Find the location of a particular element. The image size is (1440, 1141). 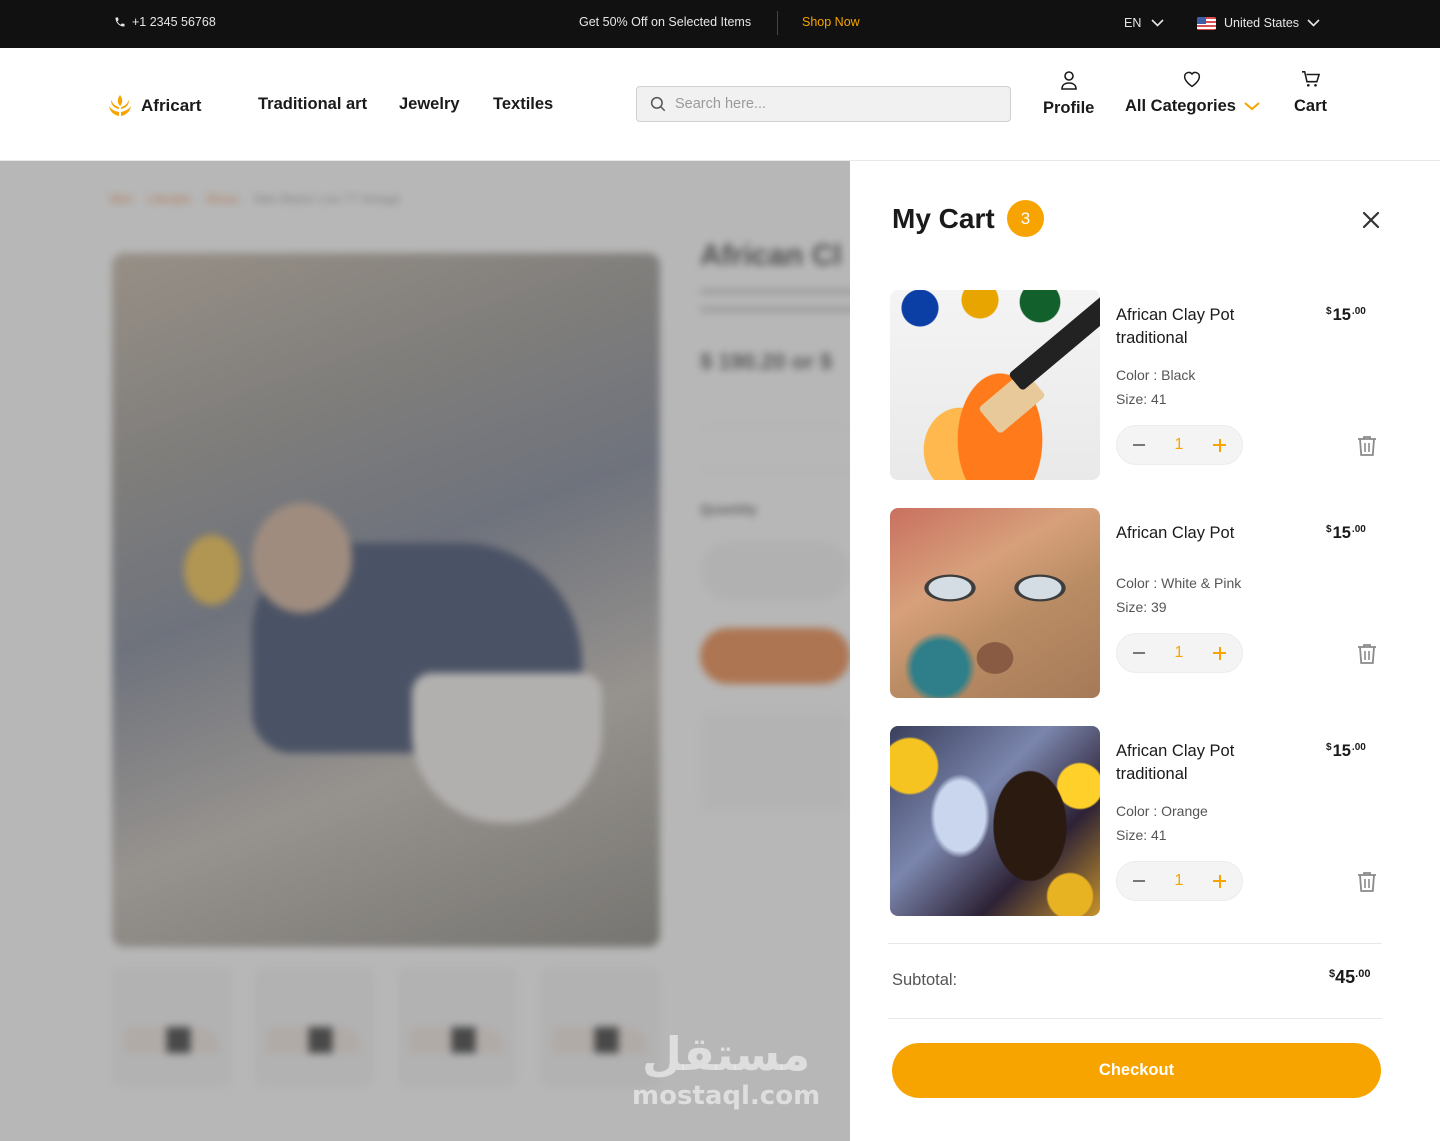

user-icon is located at coordinates (1068, 80).